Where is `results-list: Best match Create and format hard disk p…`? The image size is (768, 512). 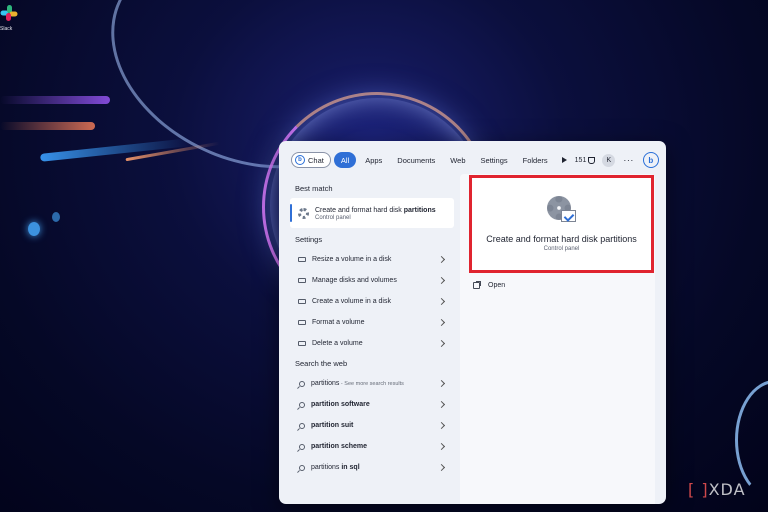 results-list: Best match Create and format hard disk p… is located at coordinates (375, 328).